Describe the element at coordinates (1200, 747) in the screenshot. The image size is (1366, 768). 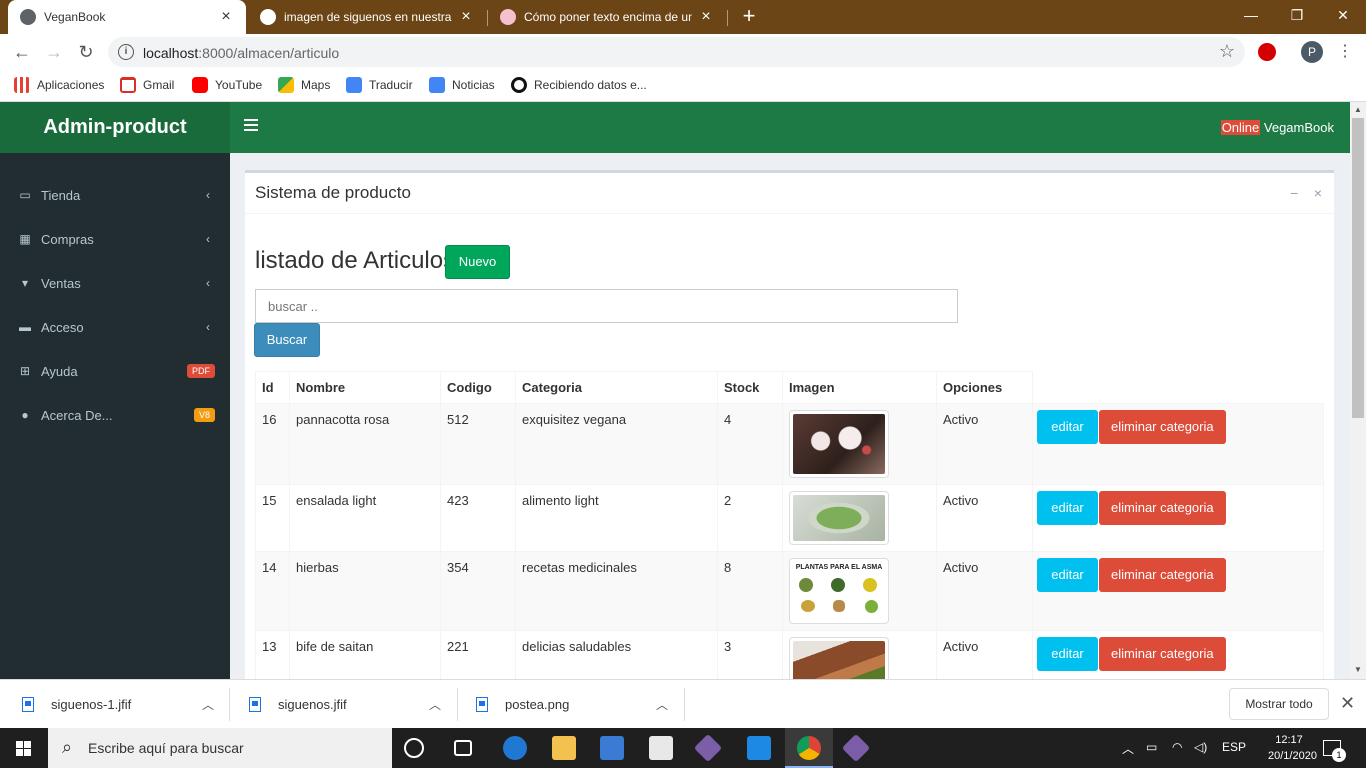
I see `volume-icon: ◁)` at that location.